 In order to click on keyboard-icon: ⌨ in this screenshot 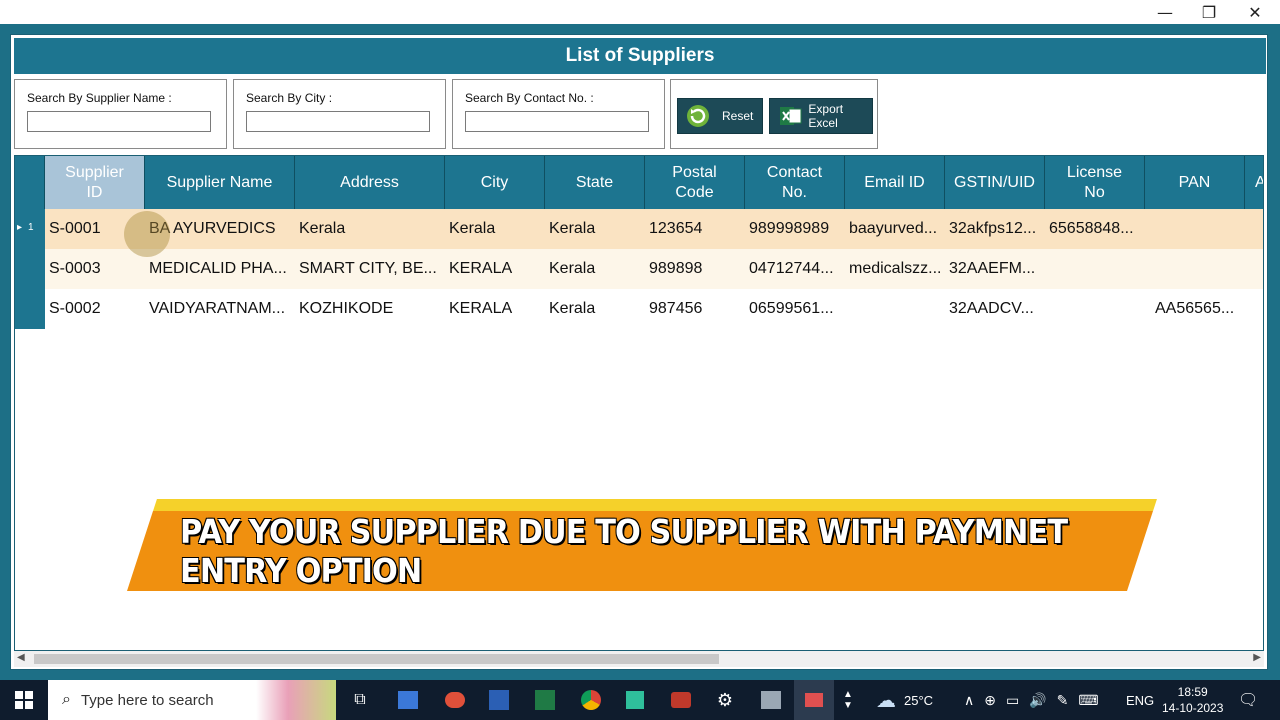, I will do `click(1088, 700)`.